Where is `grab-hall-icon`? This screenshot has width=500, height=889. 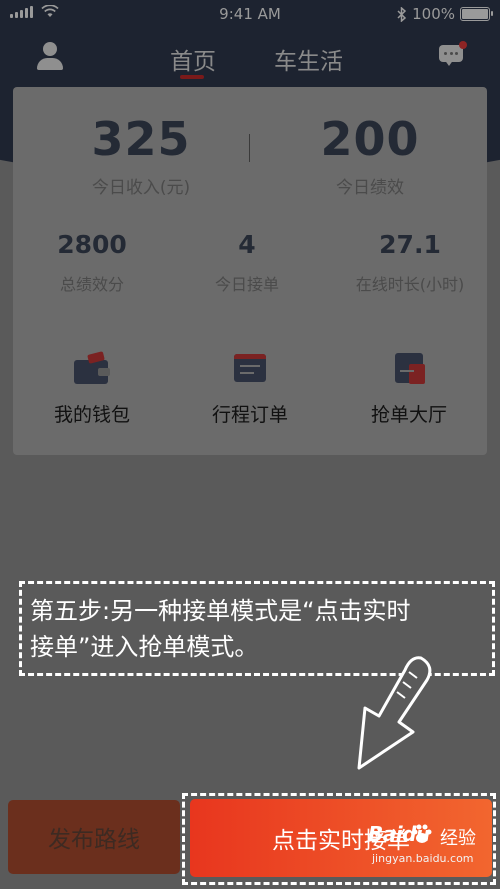
grab-hall-icon is located at coordinates (409, 368).